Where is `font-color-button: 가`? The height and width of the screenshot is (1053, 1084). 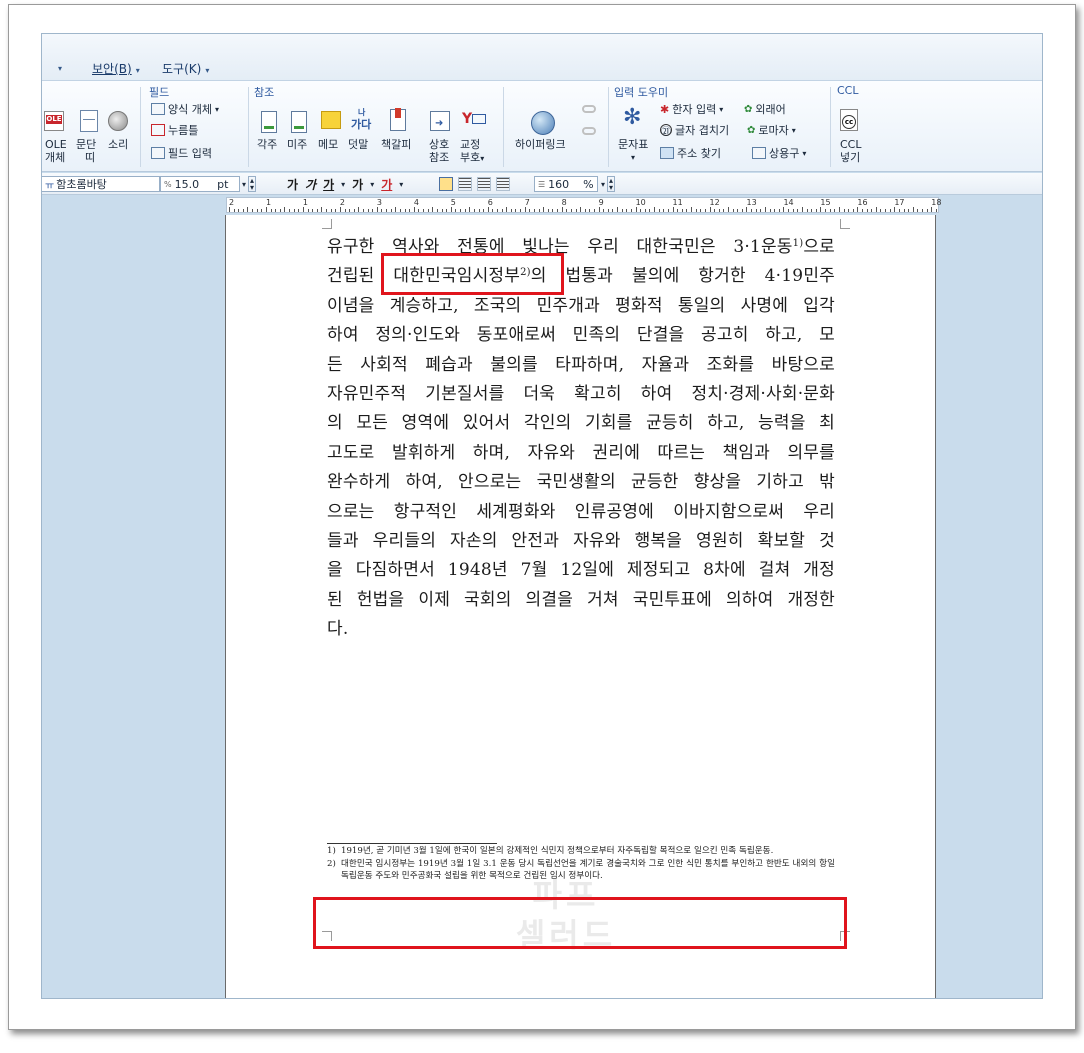 font-color-button: 가 is located at coordinates (386, 184).